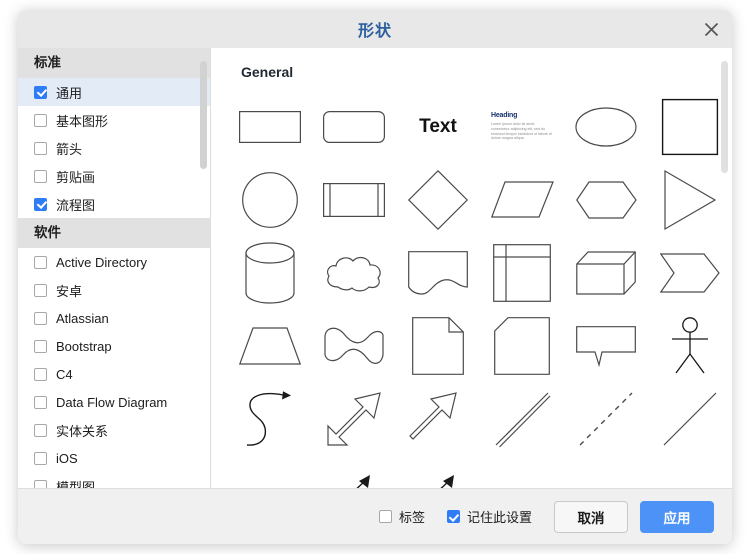 The height and width of the screenshot is (554, 750). I want to click on sidebar-item: 安卓, so click(114, 290).